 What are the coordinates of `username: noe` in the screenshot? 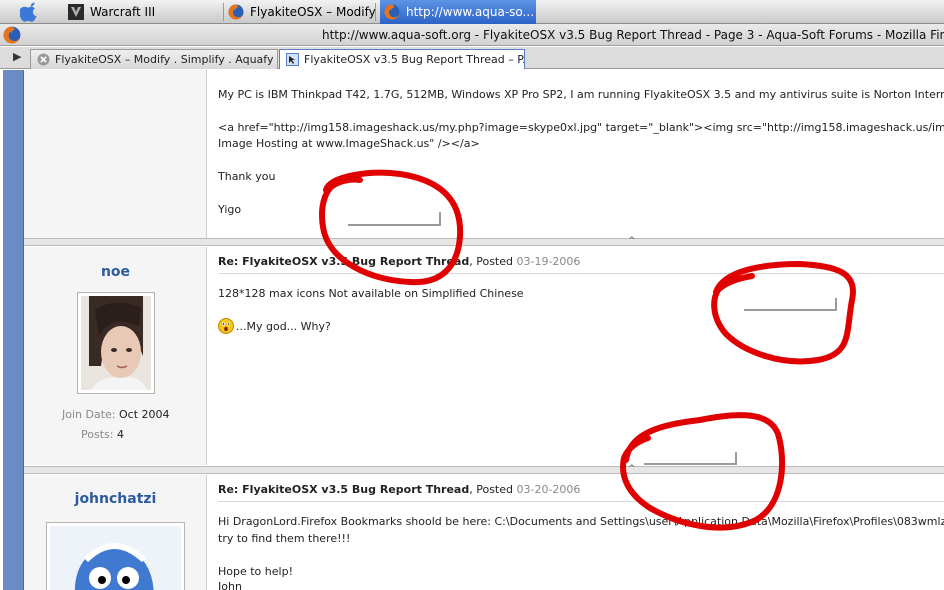 It's located at (115, 272).